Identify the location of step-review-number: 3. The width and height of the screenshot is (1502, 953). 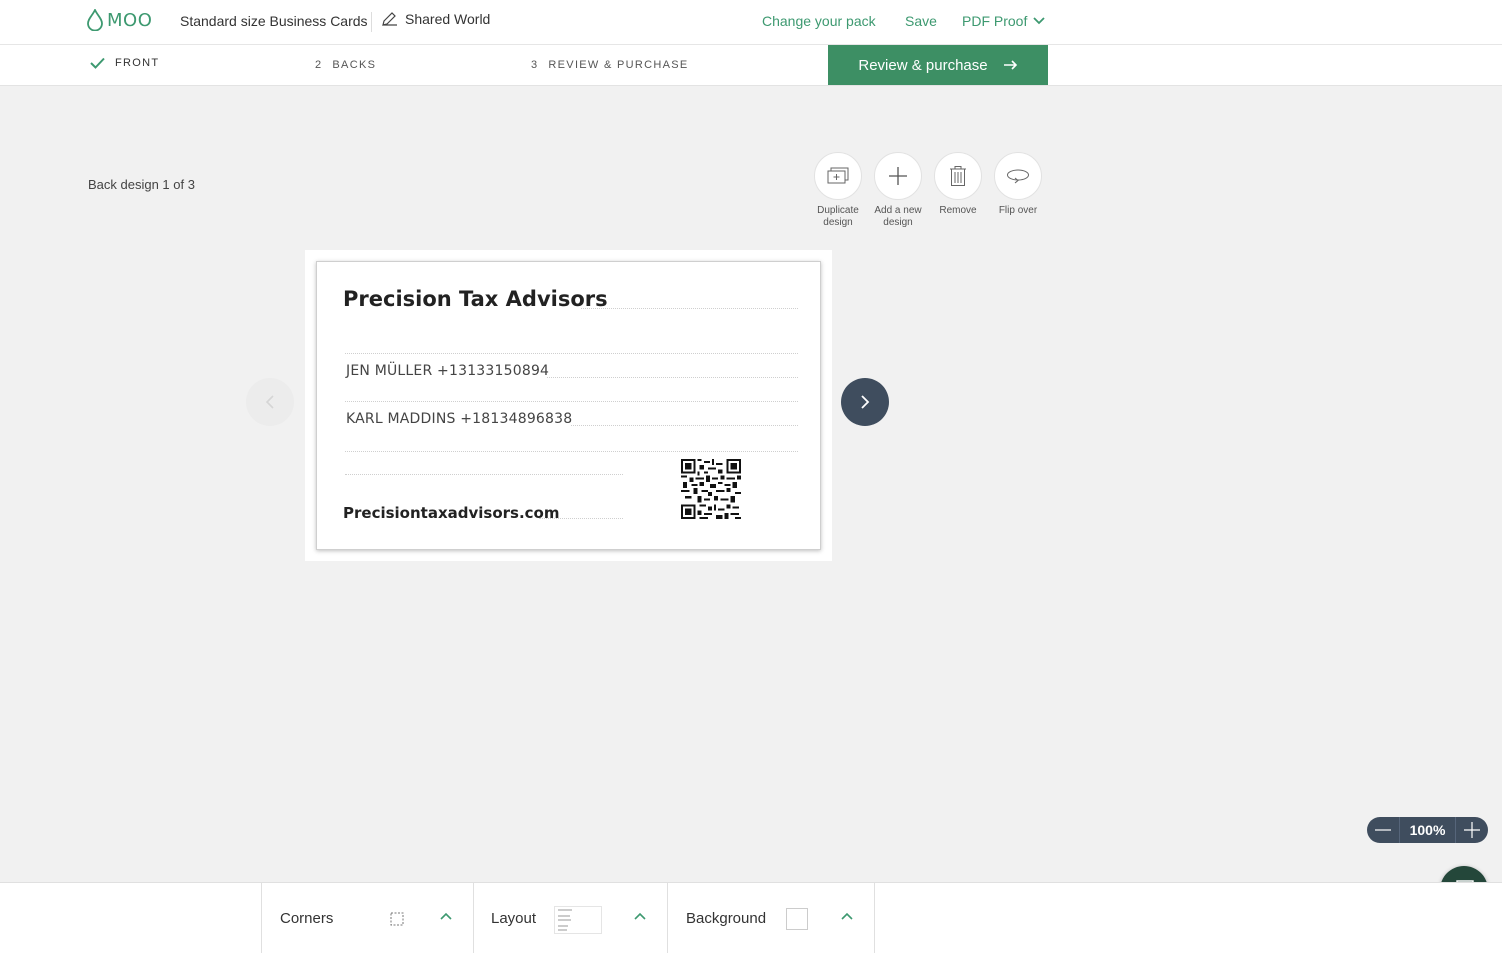
(535, 65).